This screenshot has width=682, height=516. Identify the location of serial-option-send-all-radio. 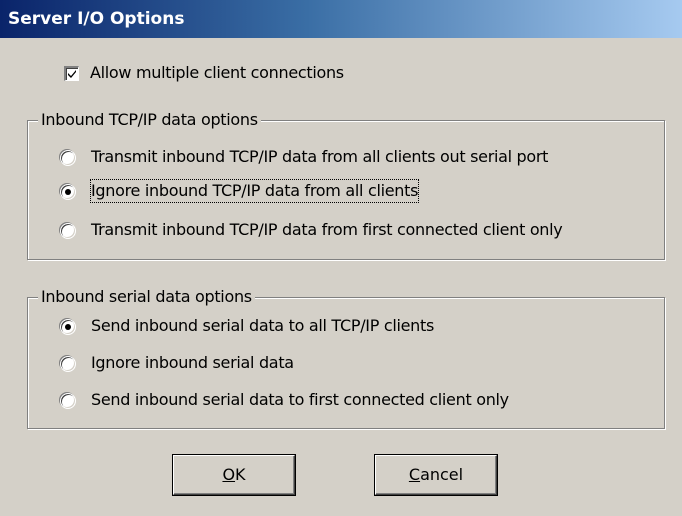
(68, 327).